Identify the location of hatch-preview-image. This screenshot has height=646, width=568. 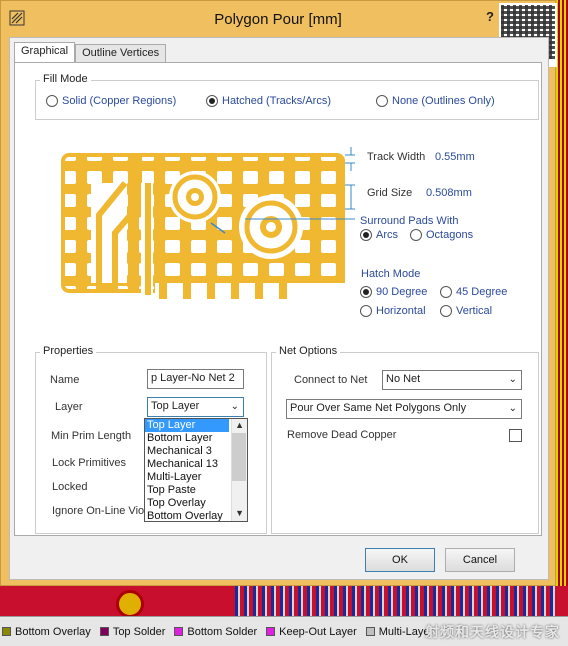
(208, 223).